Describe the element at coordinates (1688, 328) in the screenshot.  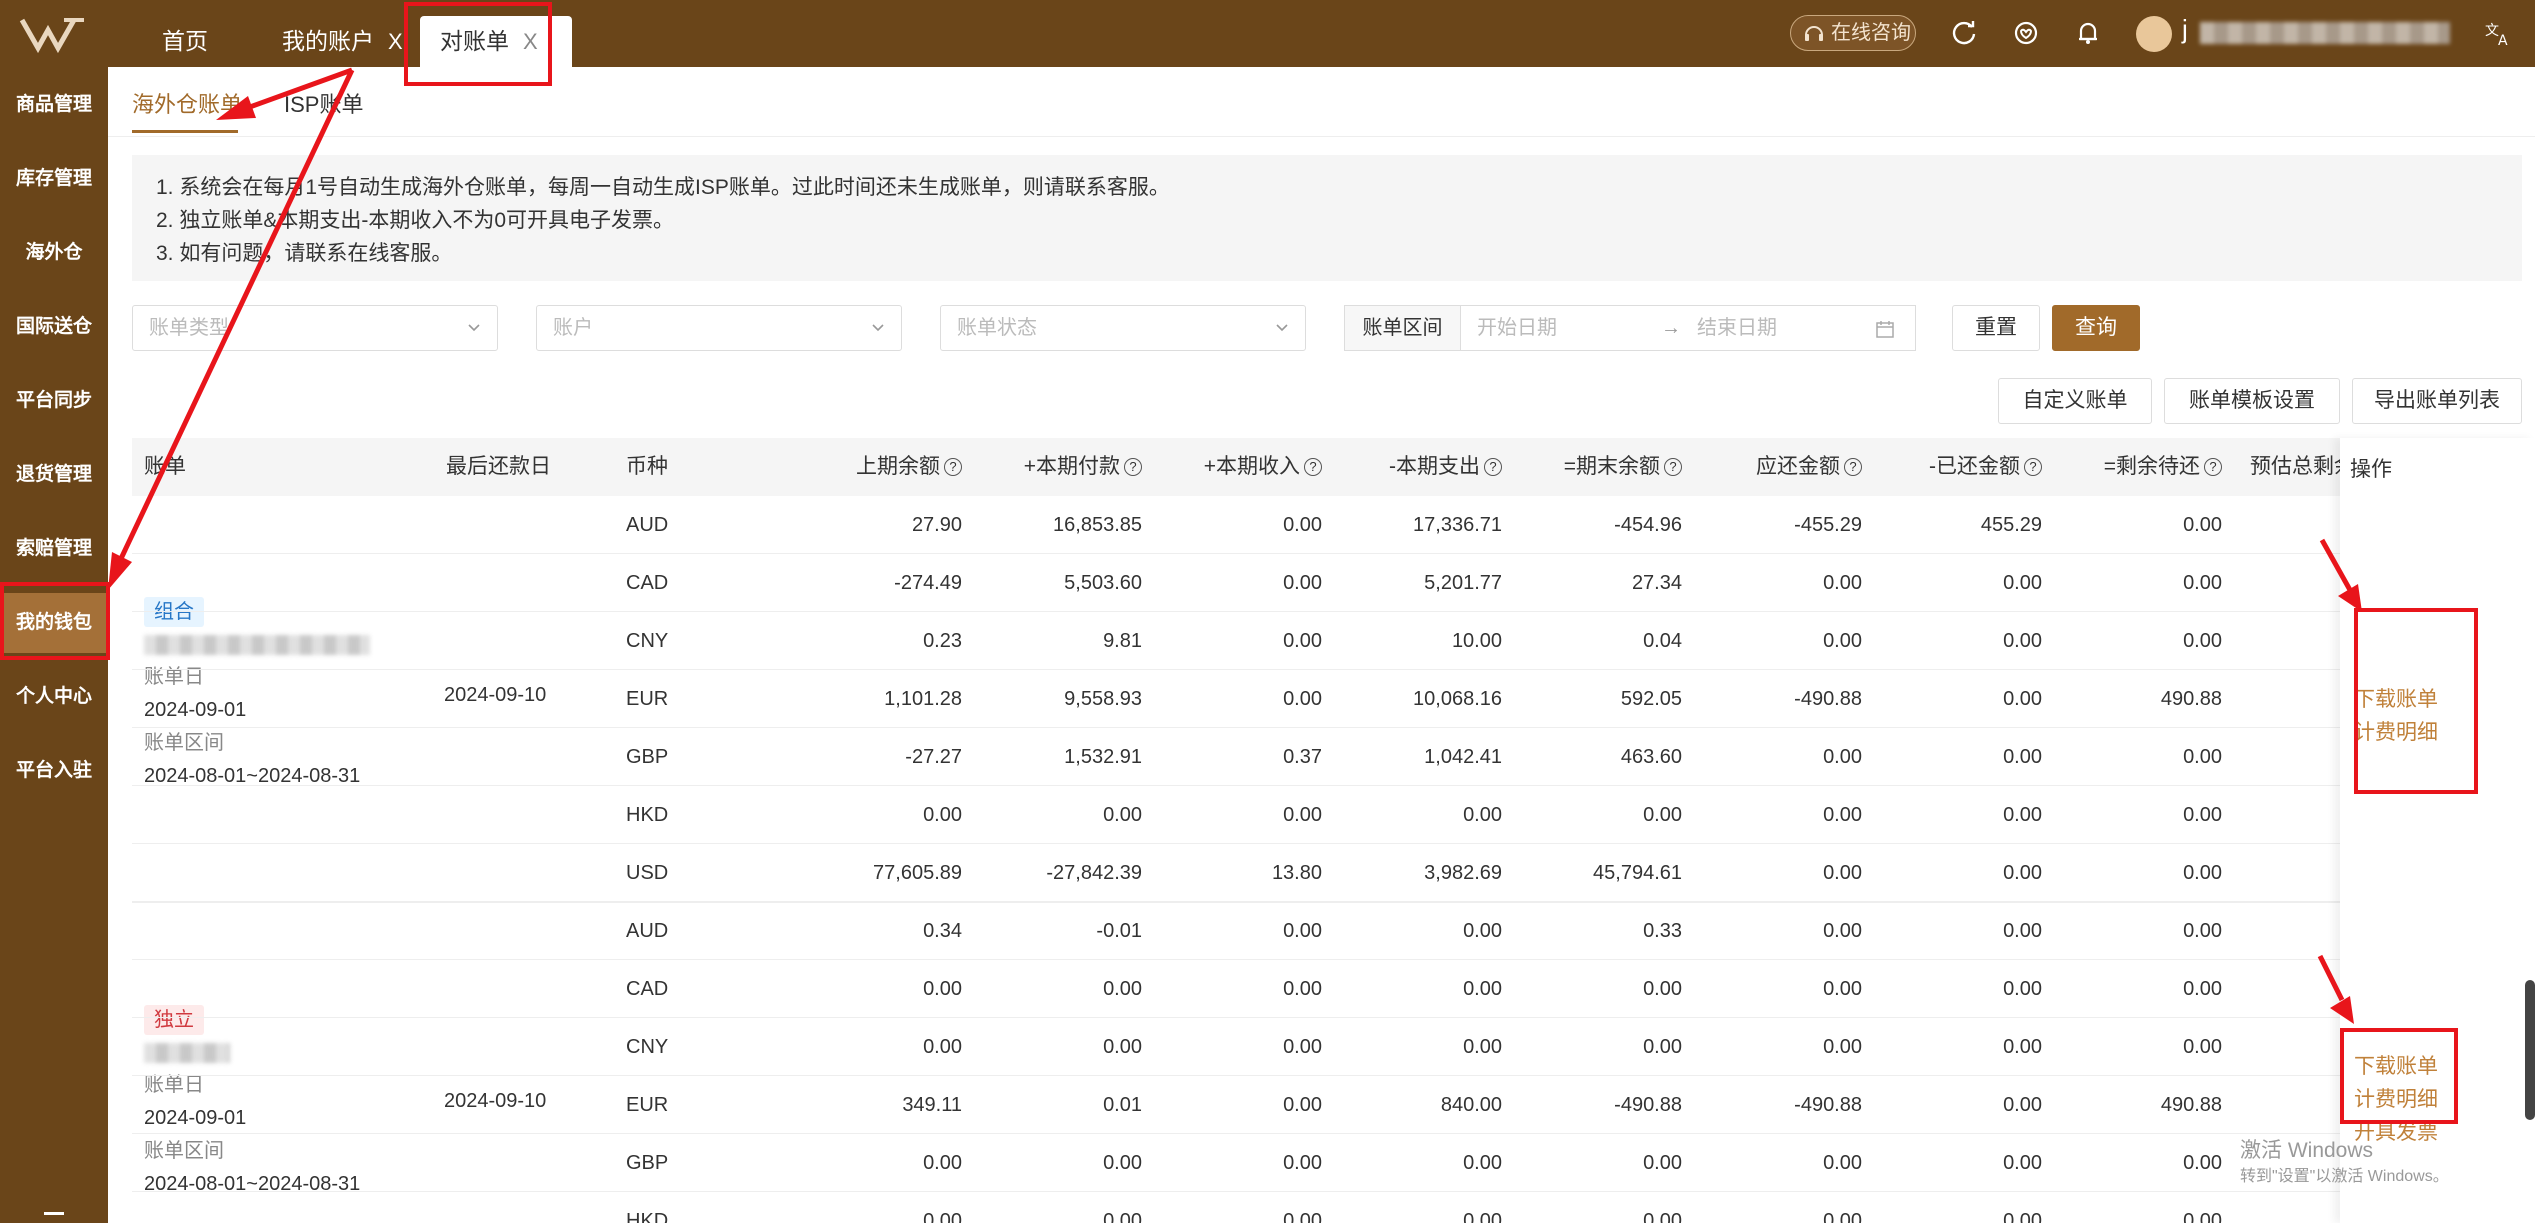
I see `date-range-picker: 开始日期 → 结束日期` at that location.